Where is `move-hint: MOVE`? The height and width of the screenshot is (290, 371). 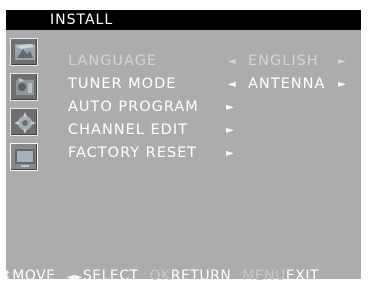
move-hint: MOVE is located at coordinates (34, 276).